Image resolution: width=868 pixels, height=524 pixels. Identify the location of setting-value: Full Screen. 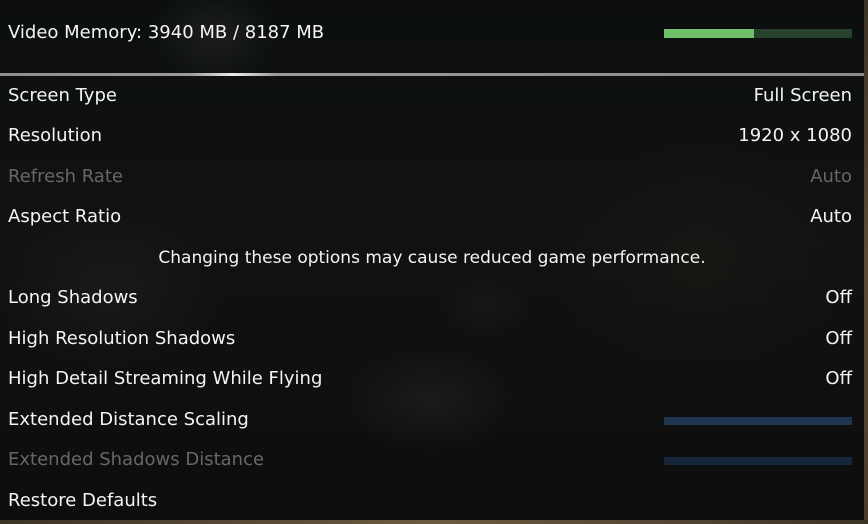
(803, 96).